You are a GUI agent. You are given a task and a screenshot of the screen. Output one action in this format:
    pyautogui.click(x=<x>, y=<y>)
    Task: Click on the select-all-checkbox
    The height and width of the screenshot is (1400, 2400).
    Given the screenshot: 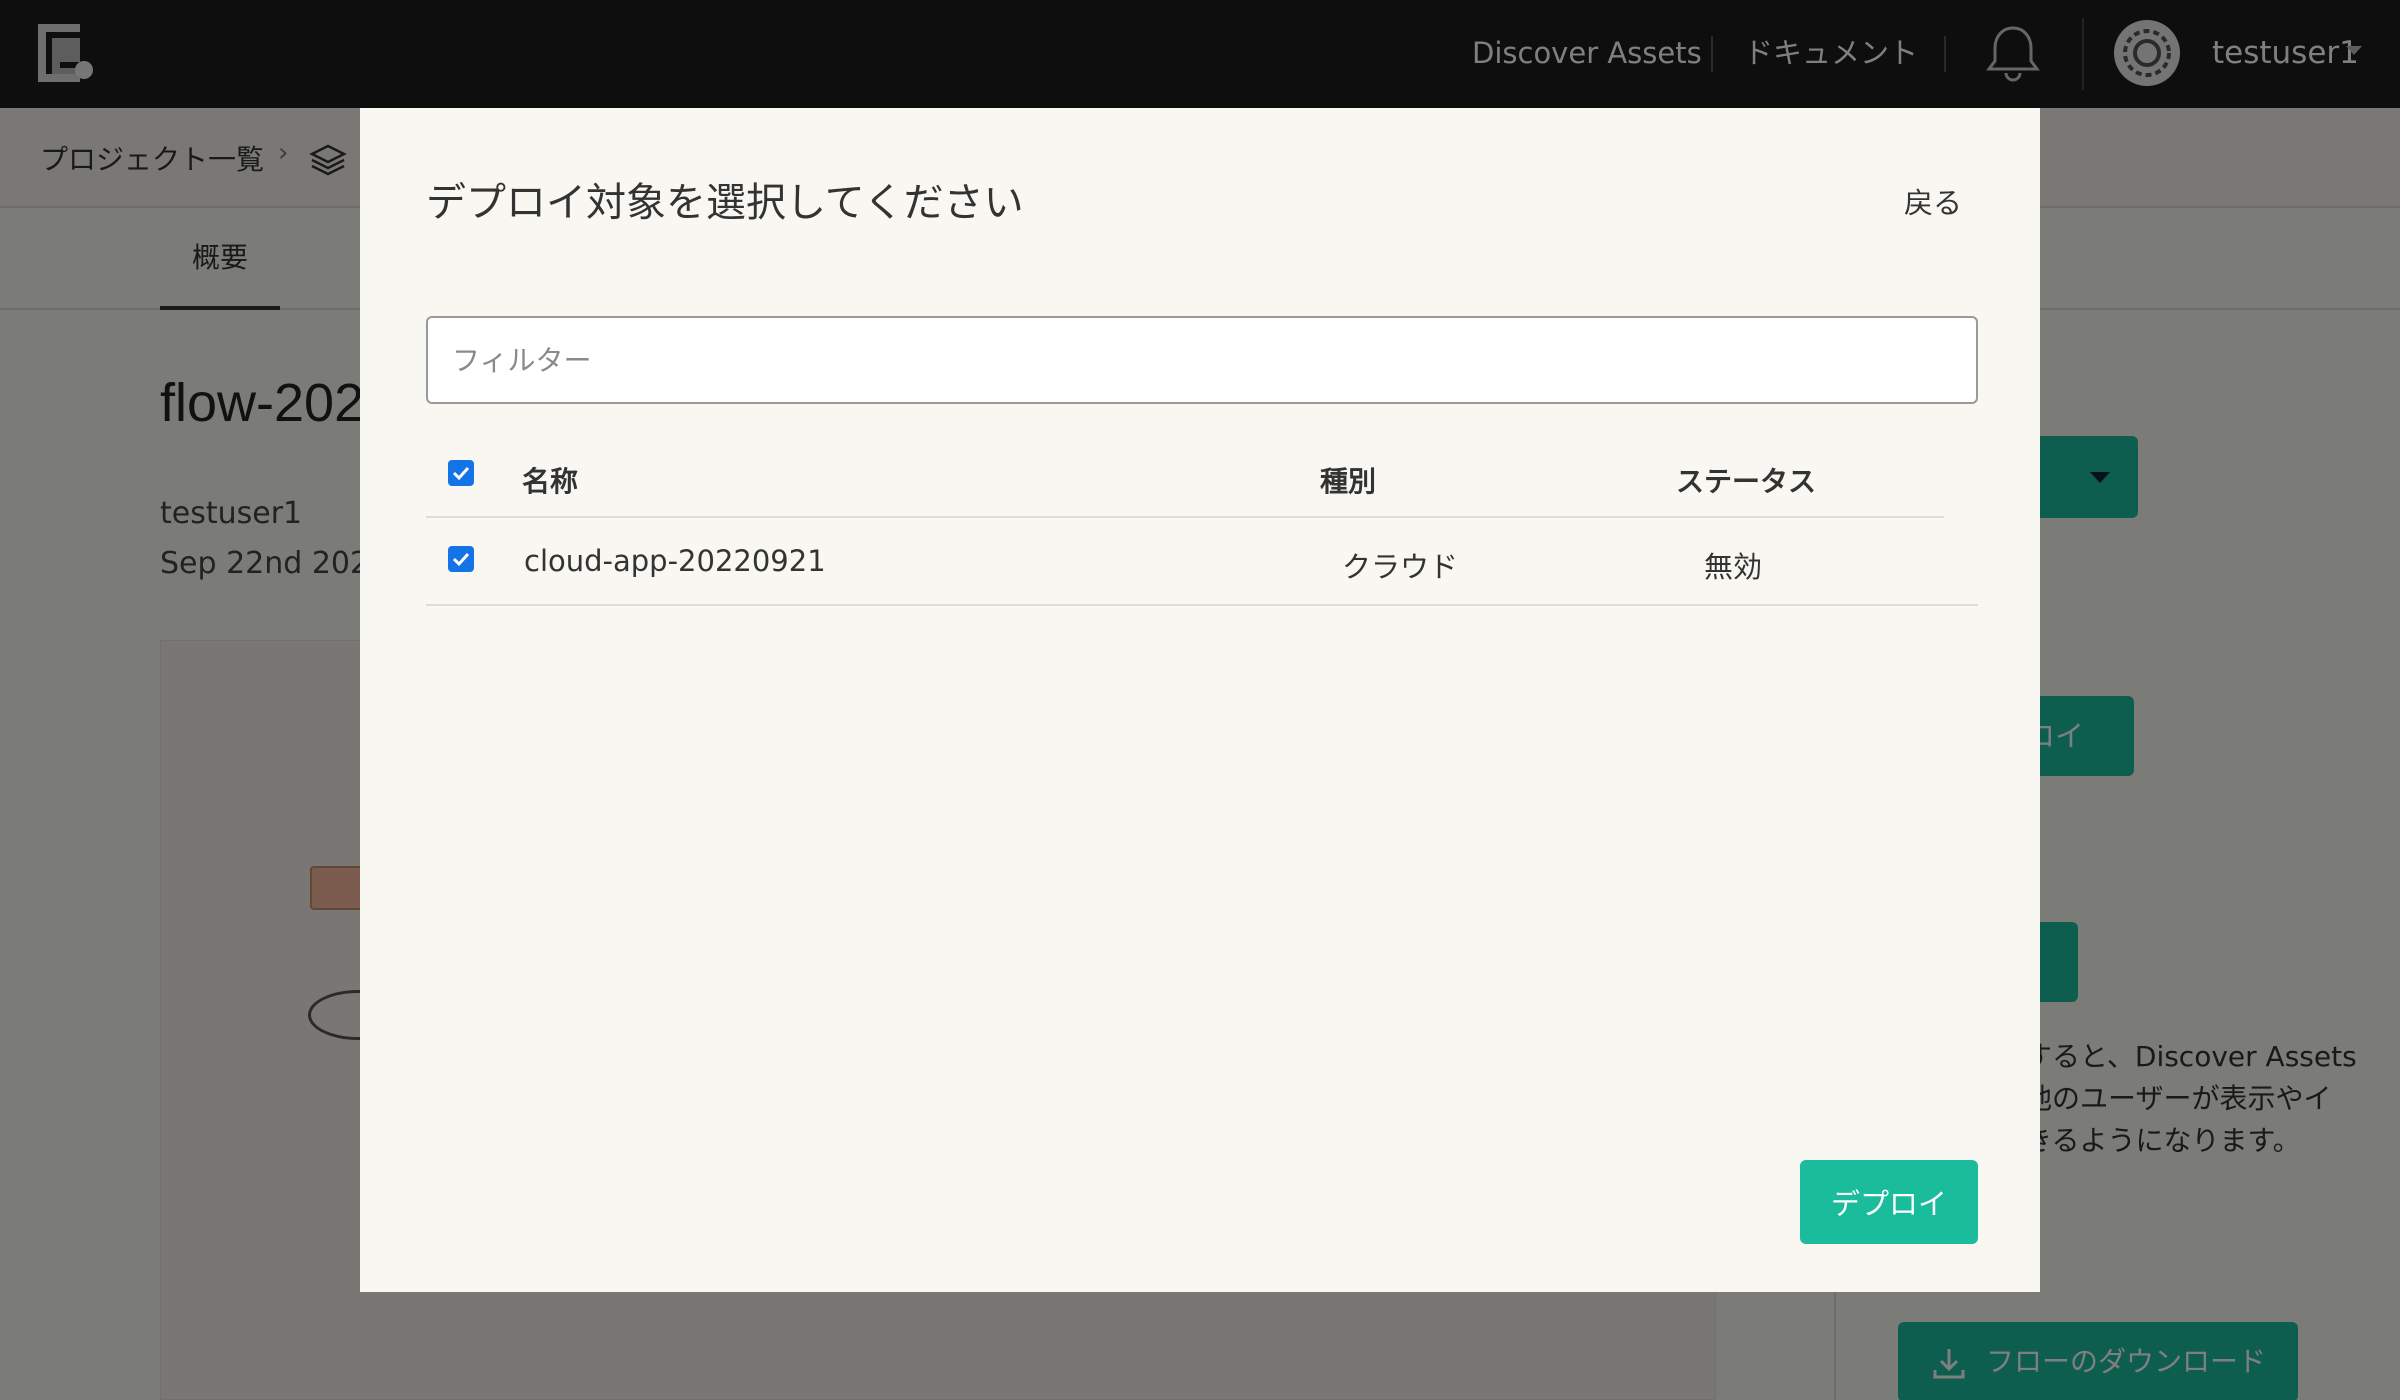 What is the action you would take?
    pyautogui.click(x=461, y=473)
    